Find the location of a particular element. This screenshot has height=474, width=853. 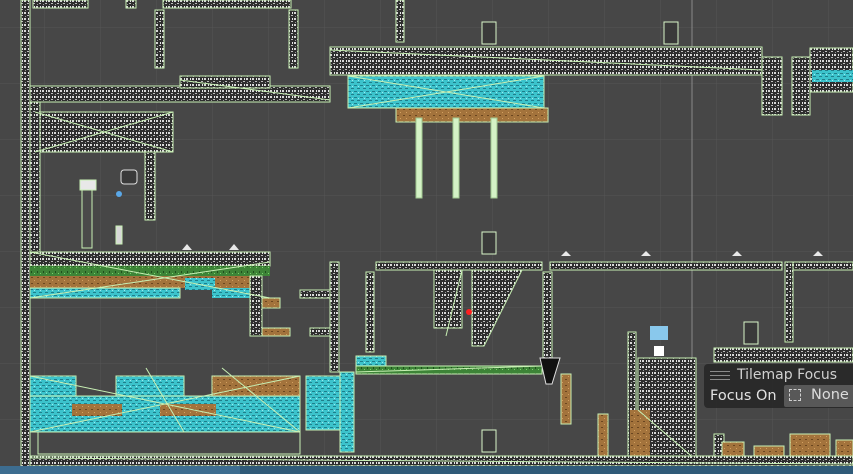

dashed-selection-icon is located at coordinates (795, 395).